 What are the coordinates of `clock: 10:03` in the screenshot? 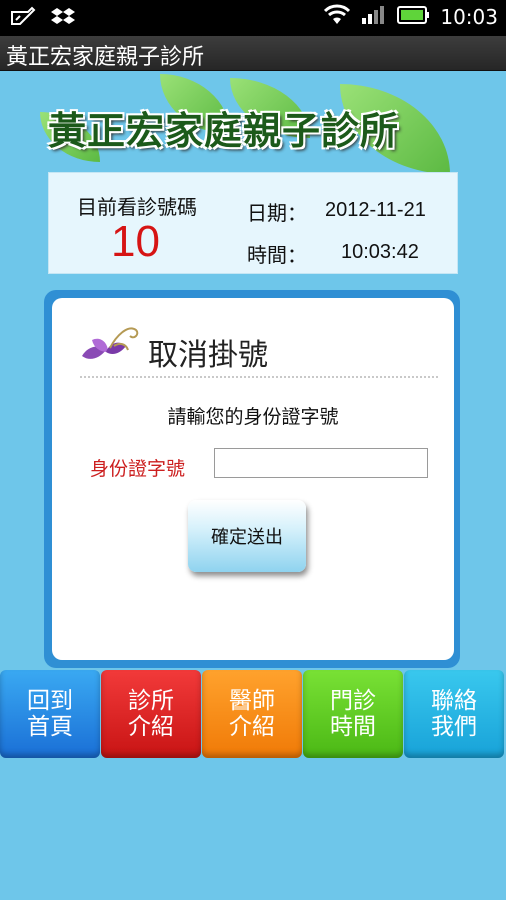 It's located at (469, 17).